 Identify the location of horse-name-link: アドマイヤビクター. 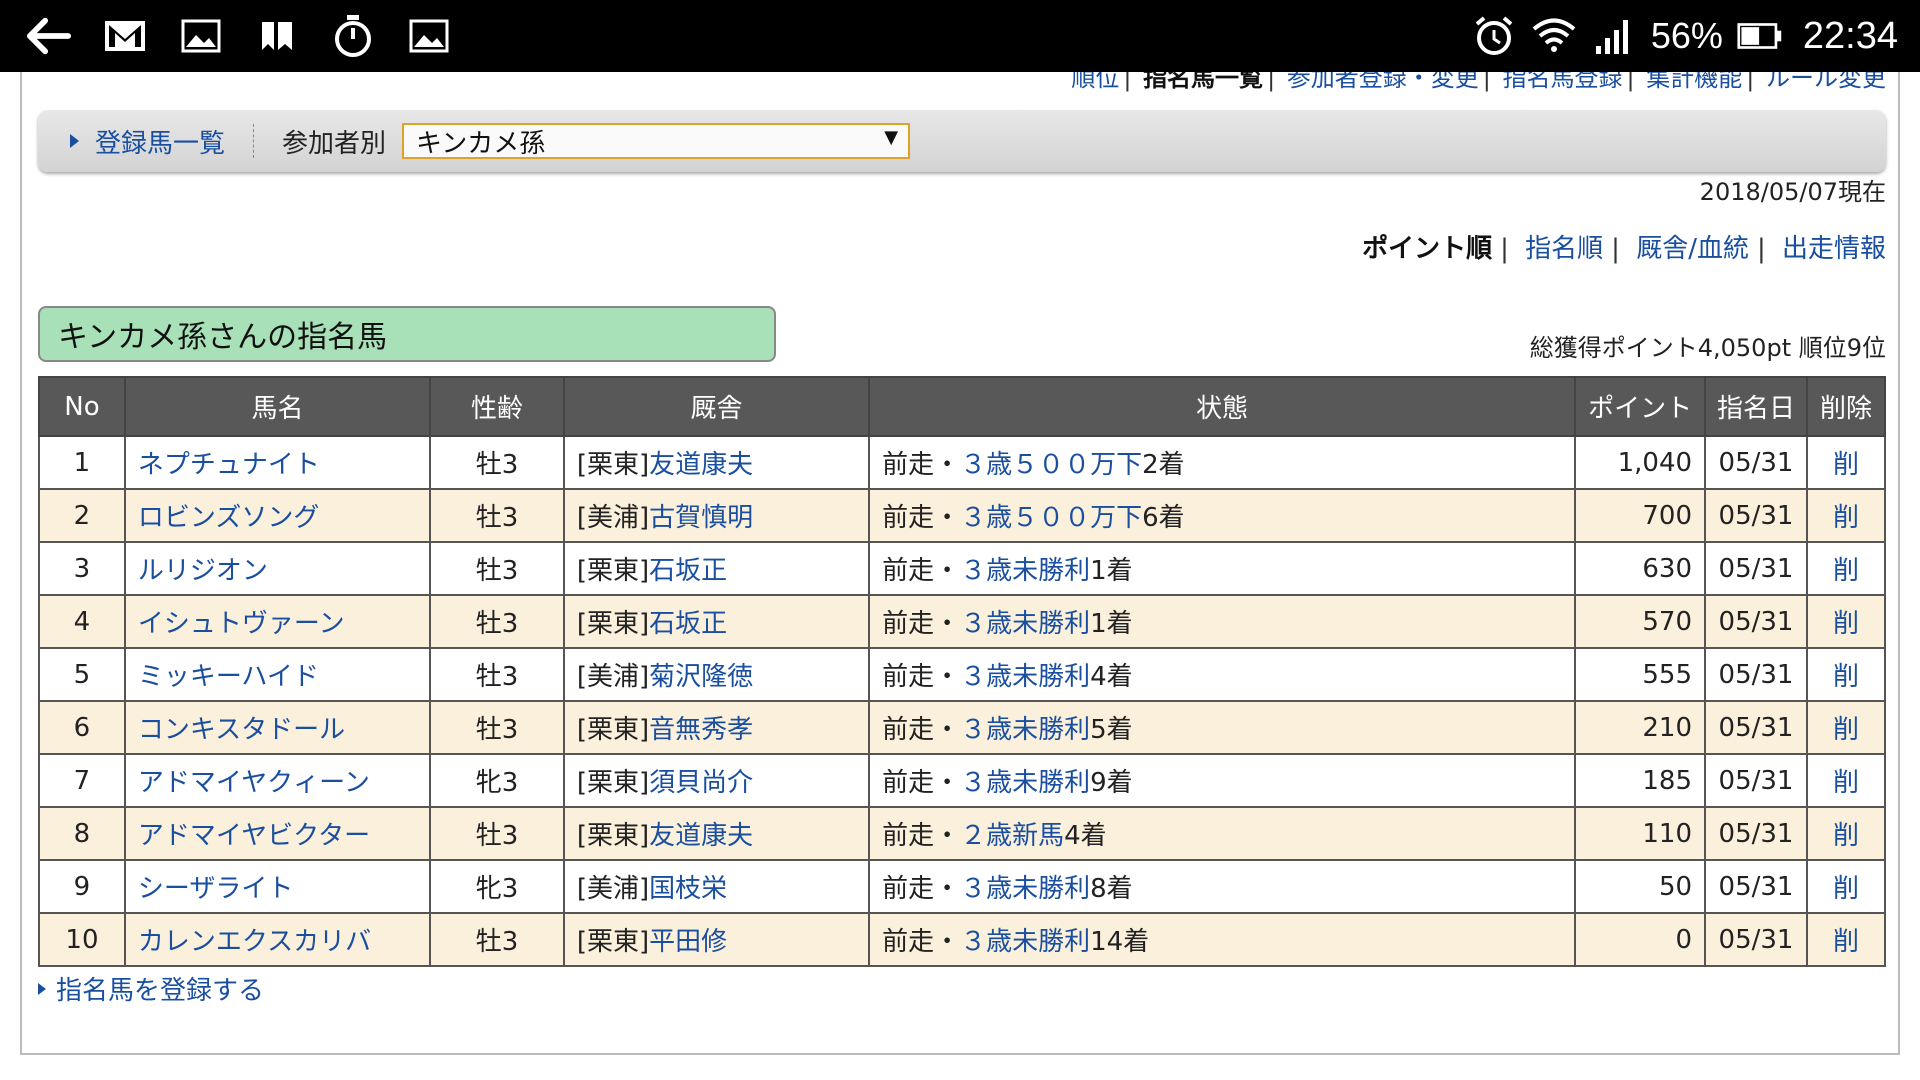
(277, 833).